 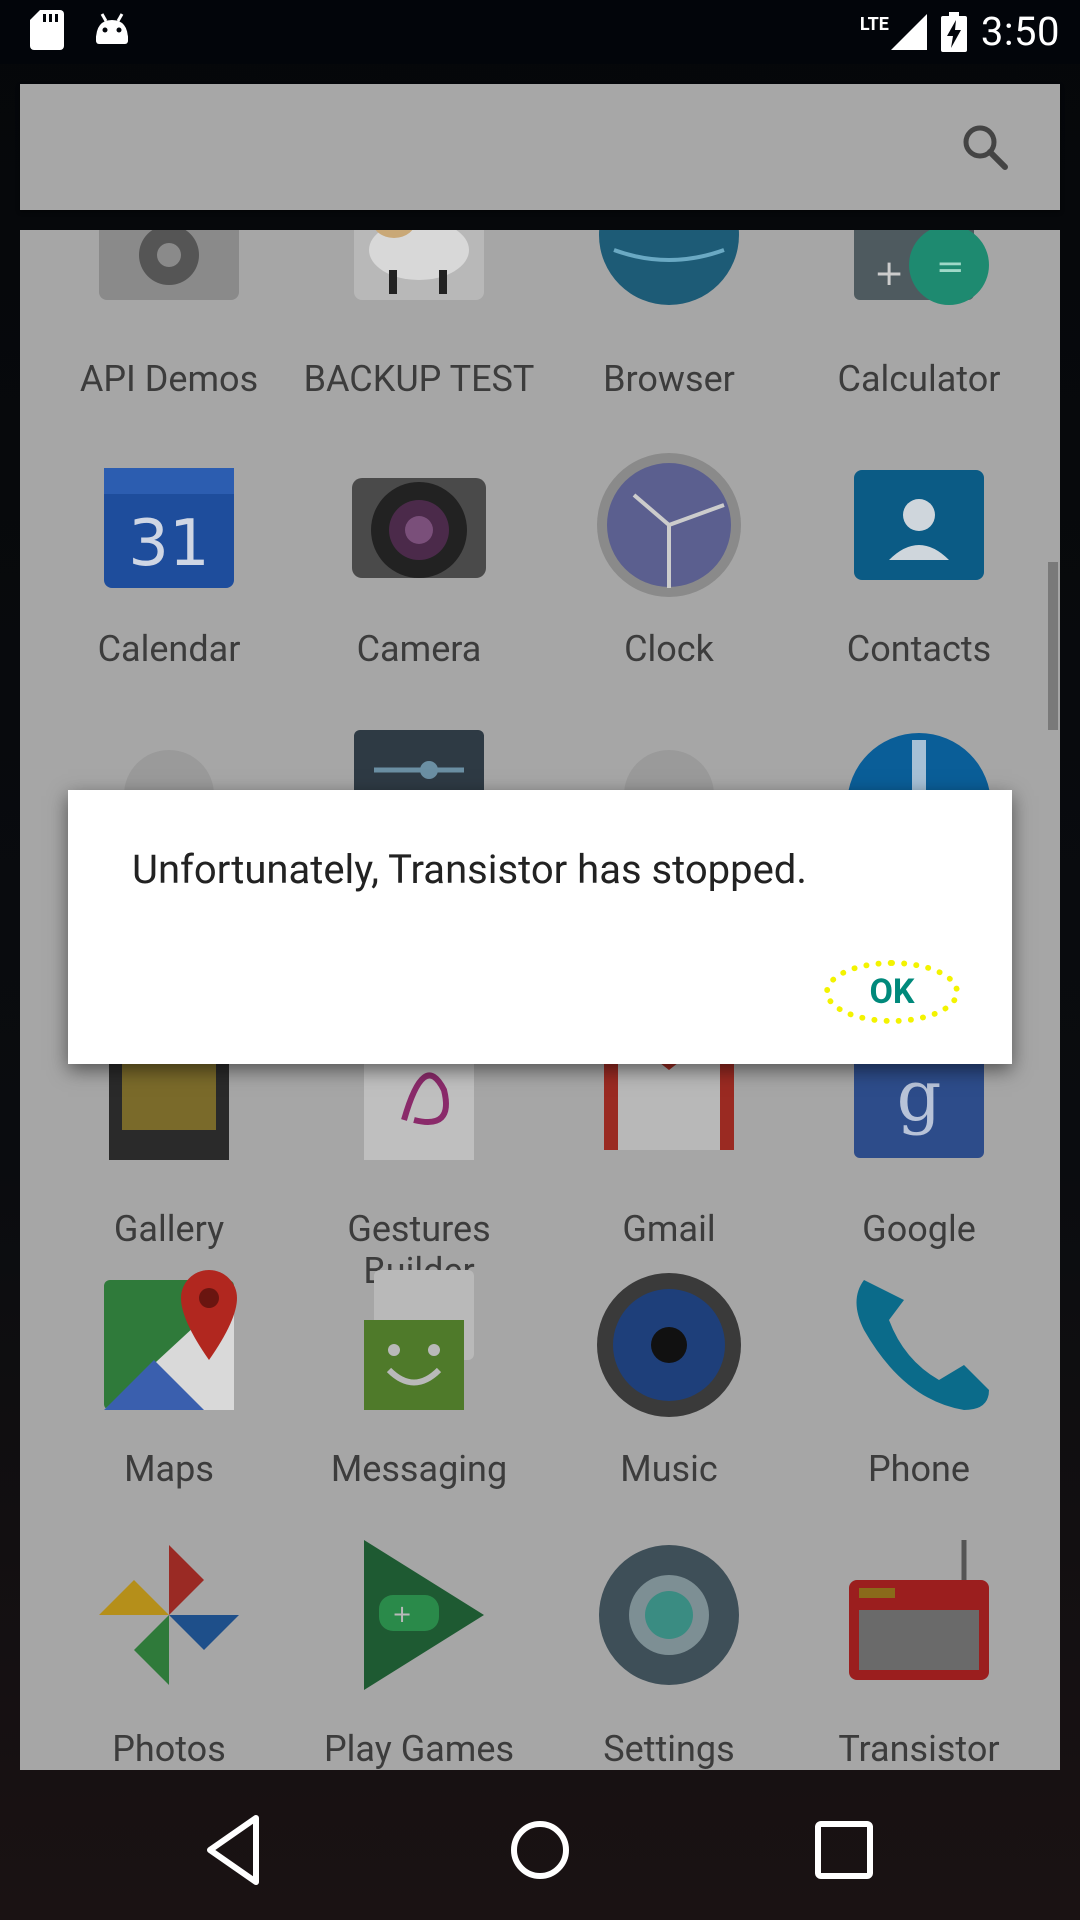 What do you see at coordinates (169, 1469) in the screenshot?
I see `app-label: Maps` at bounding box center [169, 1469].